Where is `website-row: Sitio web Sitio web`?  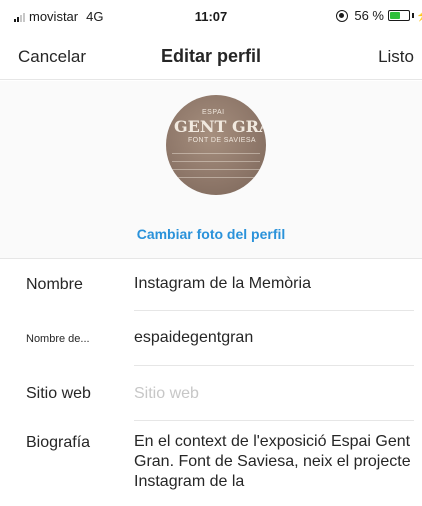
website-row: Sitio web Sitio web is located at coordinates (211, 393).